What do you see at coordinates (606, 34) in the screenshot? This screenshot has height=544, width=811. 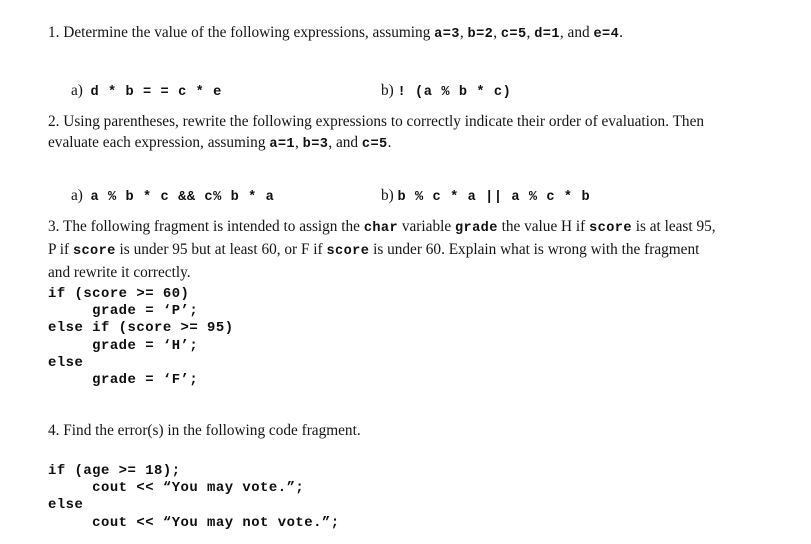 I see `inline-code: e=4` at bounding box center [606, 34].